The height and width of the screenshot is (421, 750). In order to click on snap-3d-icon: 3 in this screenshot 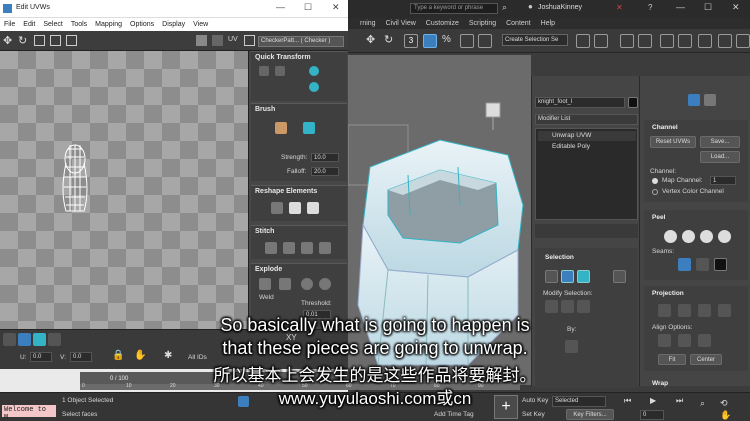, I will do `click(411, 41)`.